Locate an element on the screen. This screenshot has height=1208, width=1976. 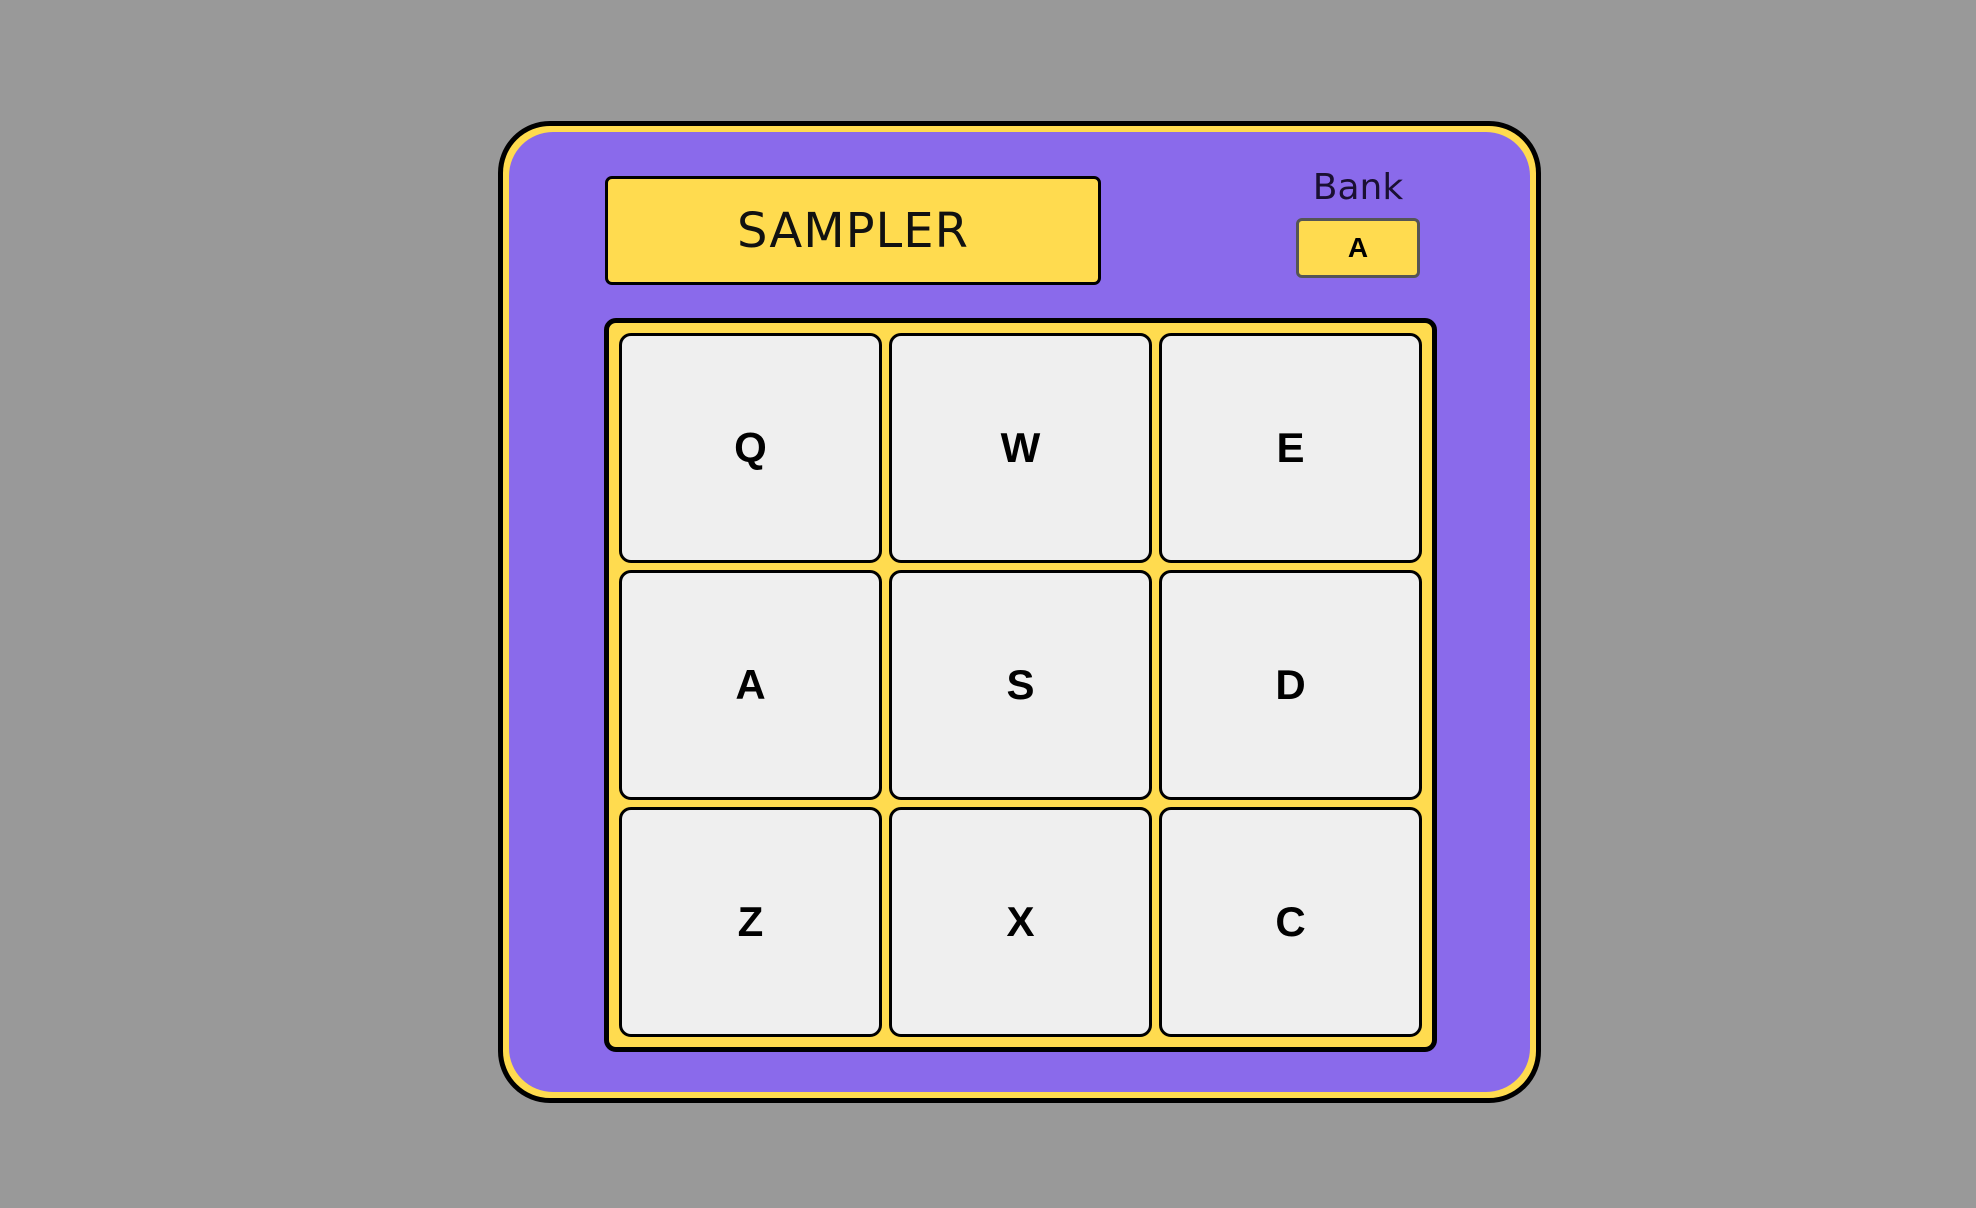
app-title: SAMPLER is located at coordinates (853, 230).